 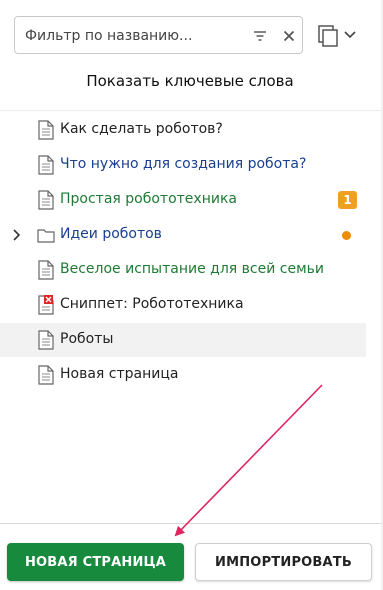 I want to click on chevron-down-icon, so click(x=350, y=35).